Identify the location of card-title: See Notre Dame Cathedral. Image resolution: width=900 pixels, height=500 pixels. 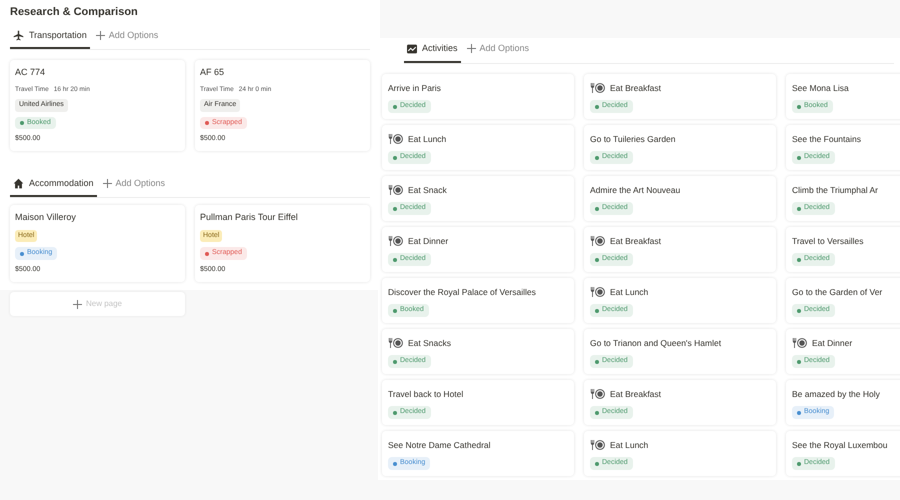
(439, 445).